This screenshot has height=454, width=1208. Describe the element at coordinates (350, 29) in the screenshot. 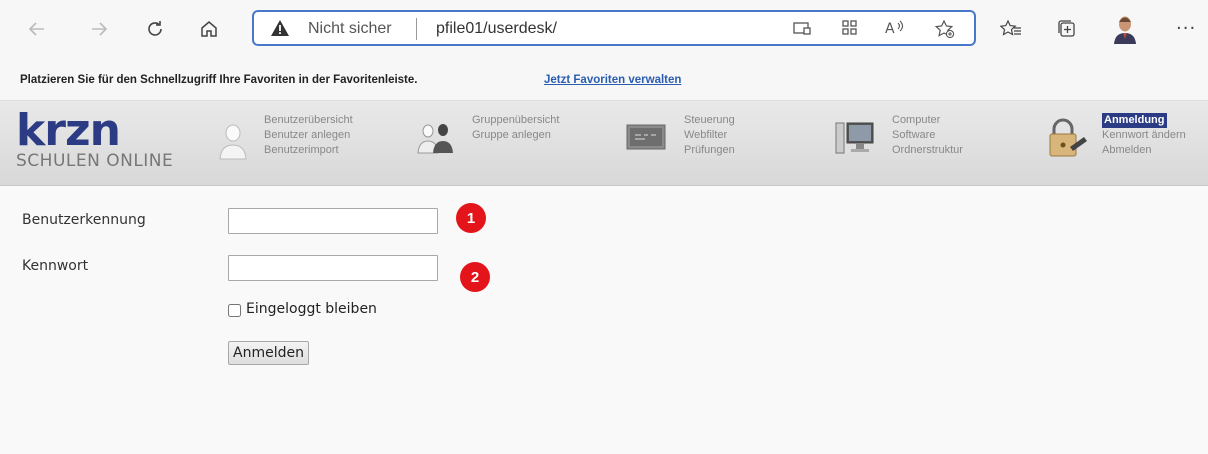

I see `security-label: Nicht sicher` at that location.